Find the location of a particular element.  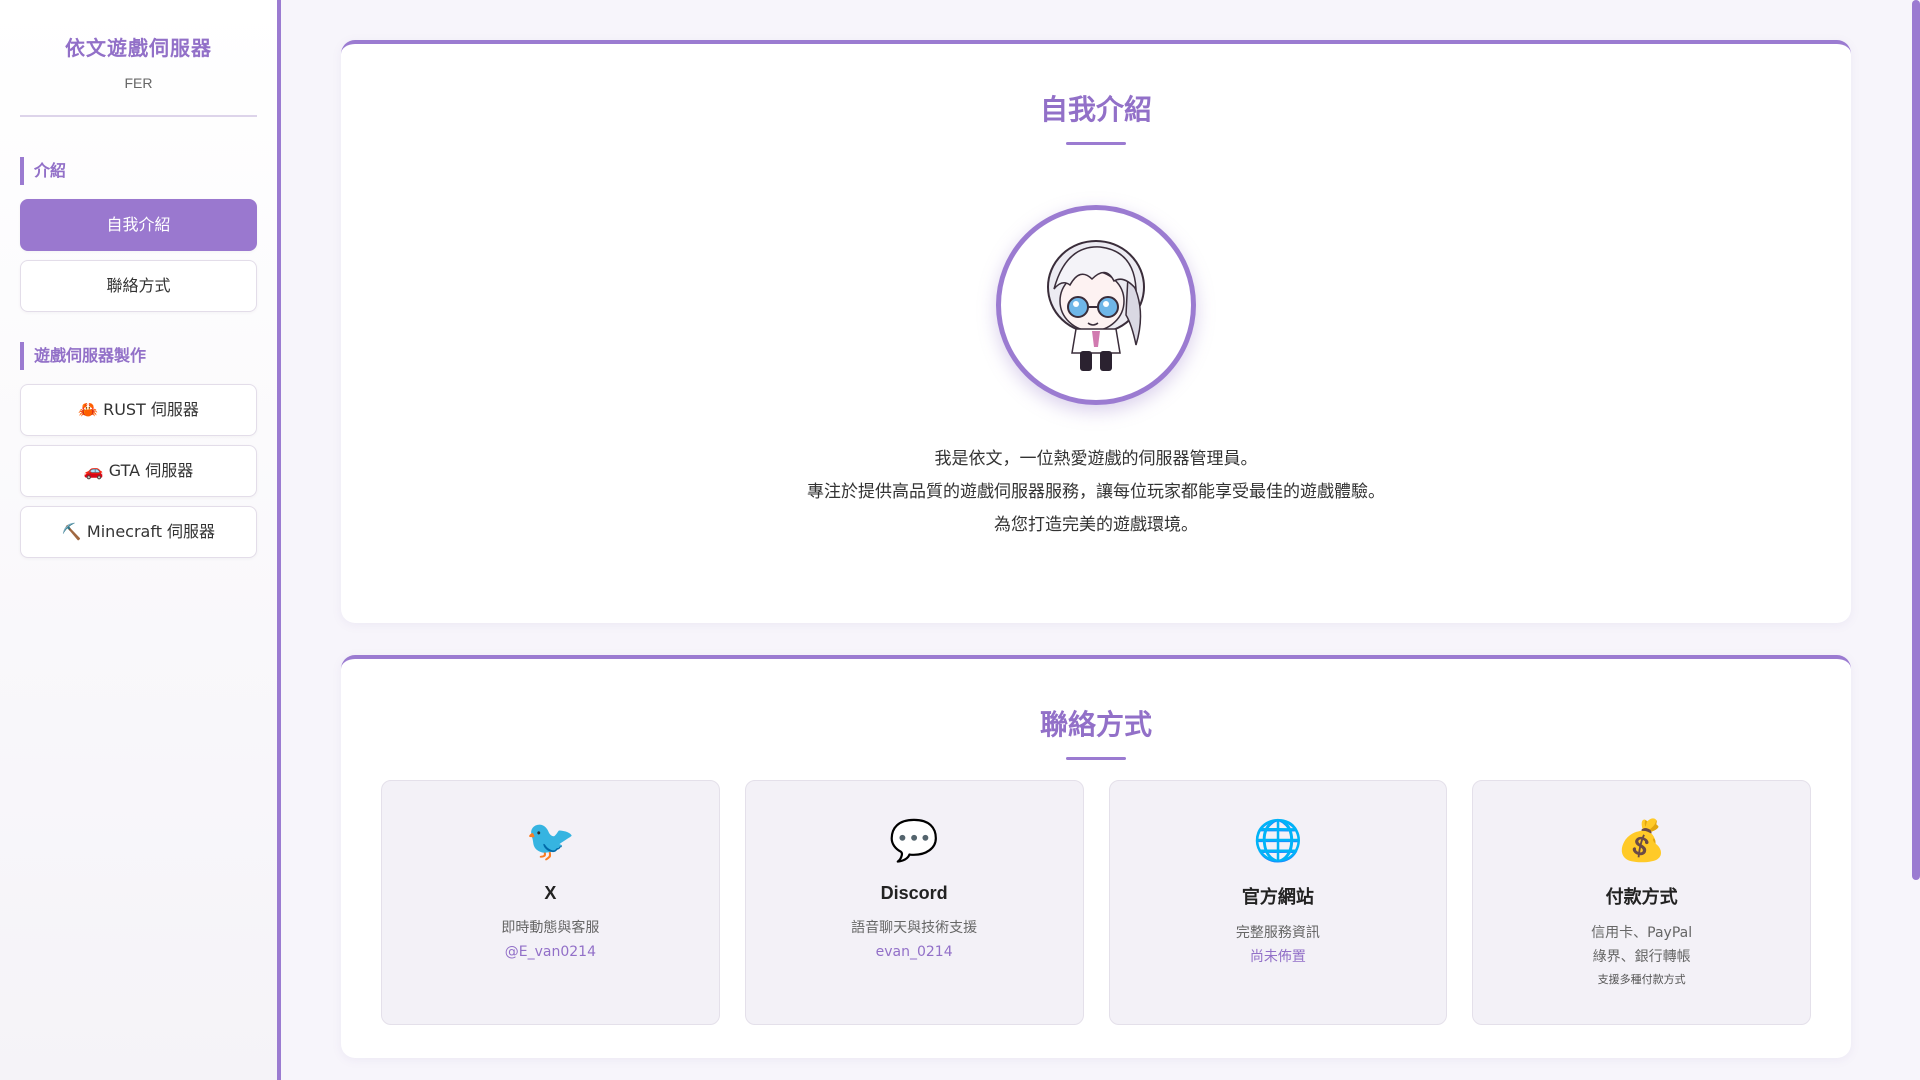

intro-line: 專注於提供高品質的遊戲伺服器服務，讓每位玩家都能享受最佳的遊戲體驗。 is located at coordinates (1096, 492).